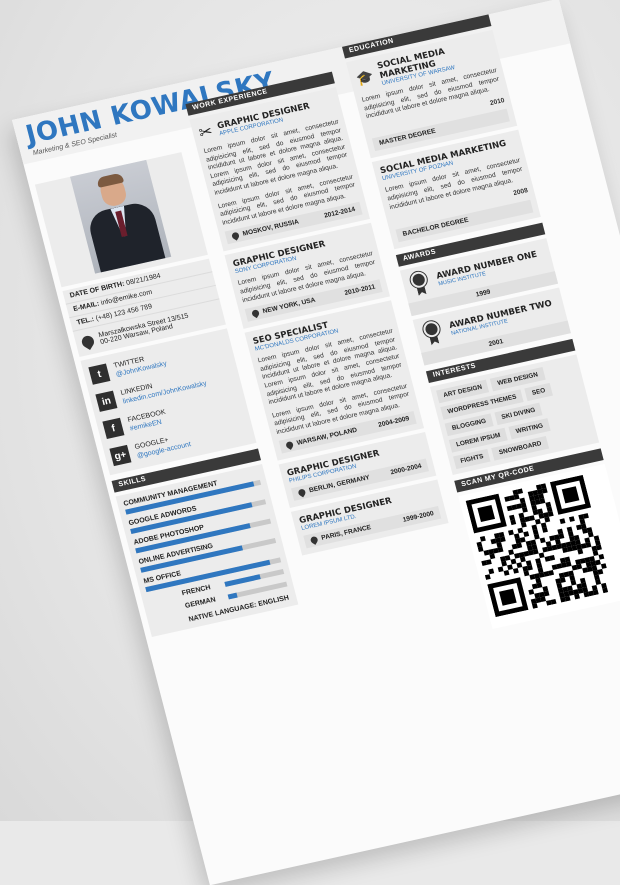  Describe the element at coordinates (538, 391) in the screenshot. I see `interest-tag: SEO` at that location.